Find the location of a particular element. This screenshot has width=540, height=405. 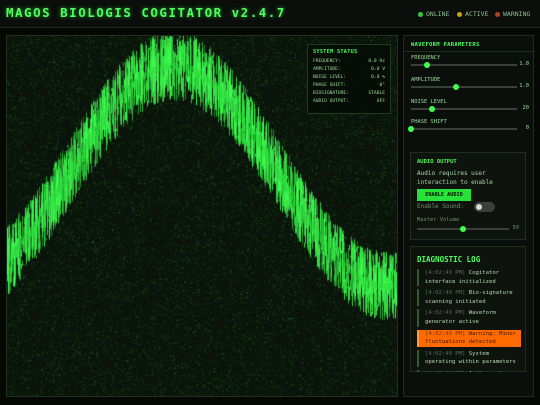

status-row-phase: PHASE SHIFT: 0° is located at coordinates (349, 86).